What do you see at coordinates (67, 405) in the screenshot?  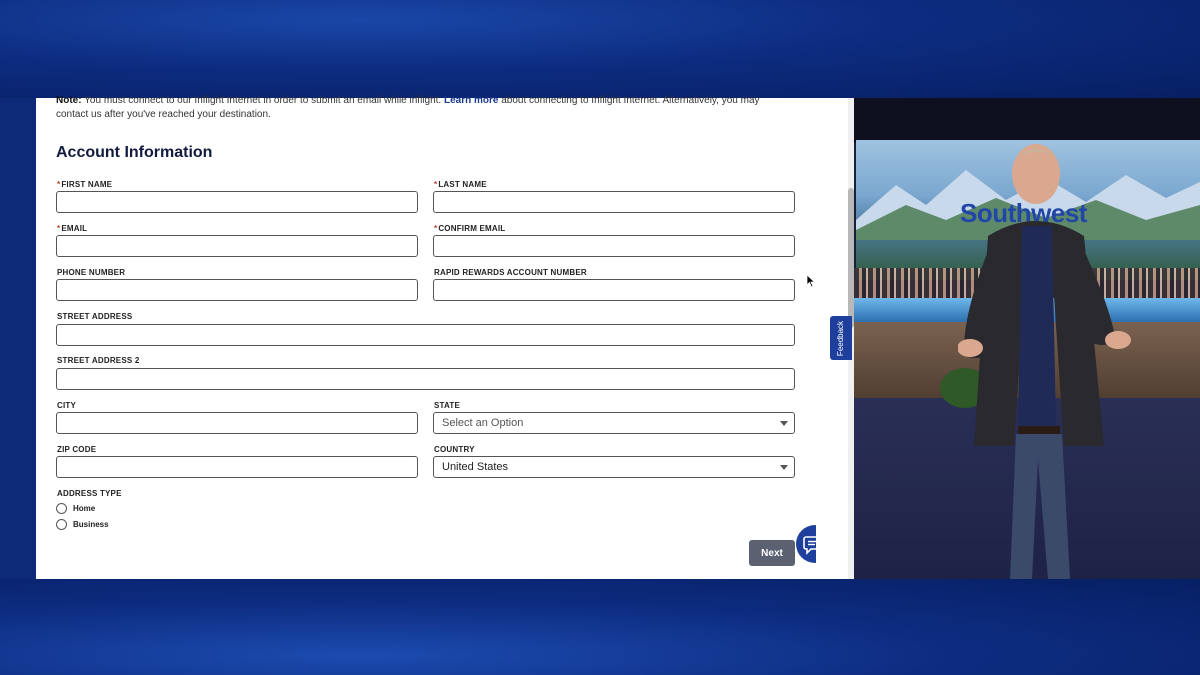 I see `city-label: CITY` at bounding box center [67, 405].